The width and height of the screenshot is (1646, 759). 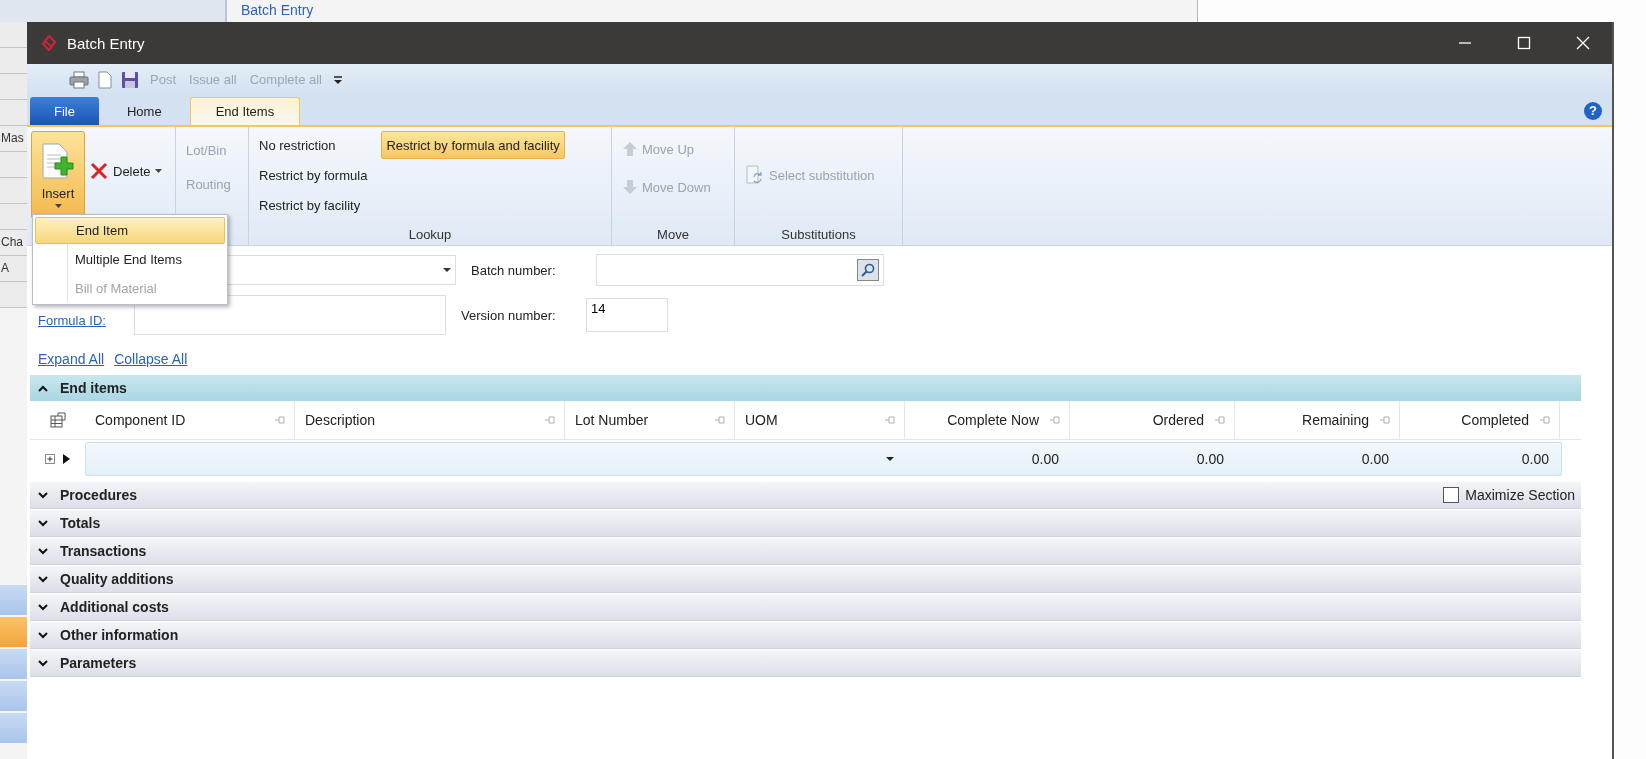 I want to click on search-icon, so click(x=868, y=270).